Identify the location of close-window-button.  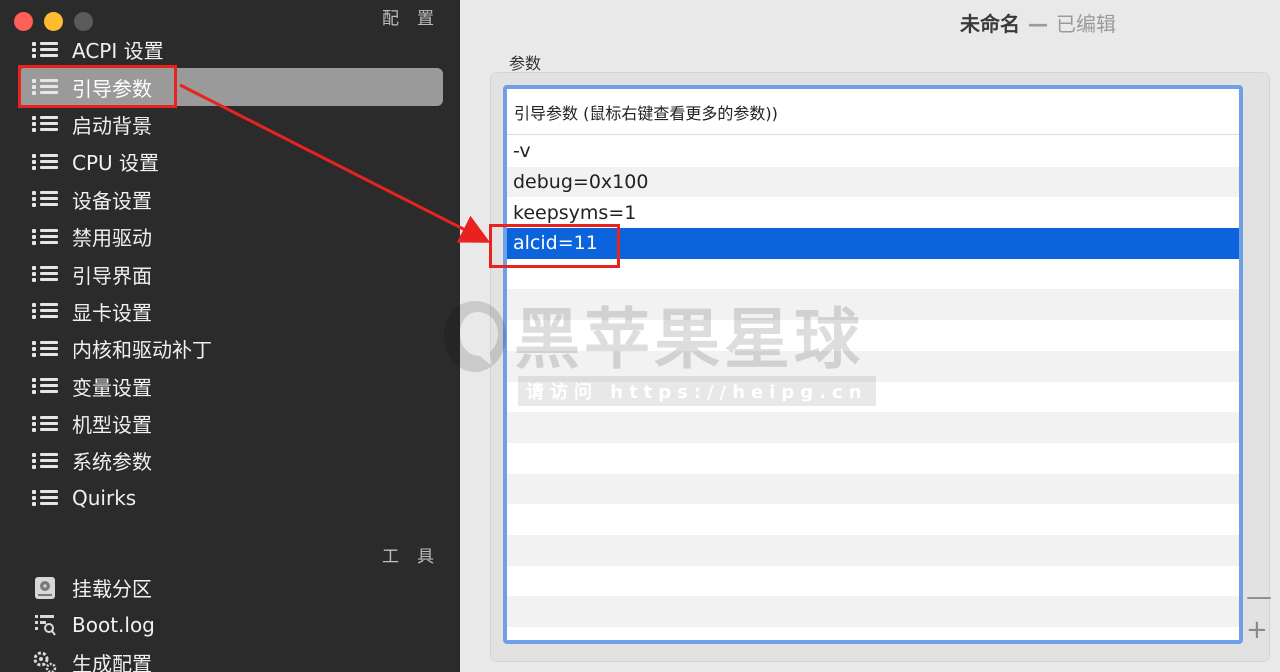
(23, 21).